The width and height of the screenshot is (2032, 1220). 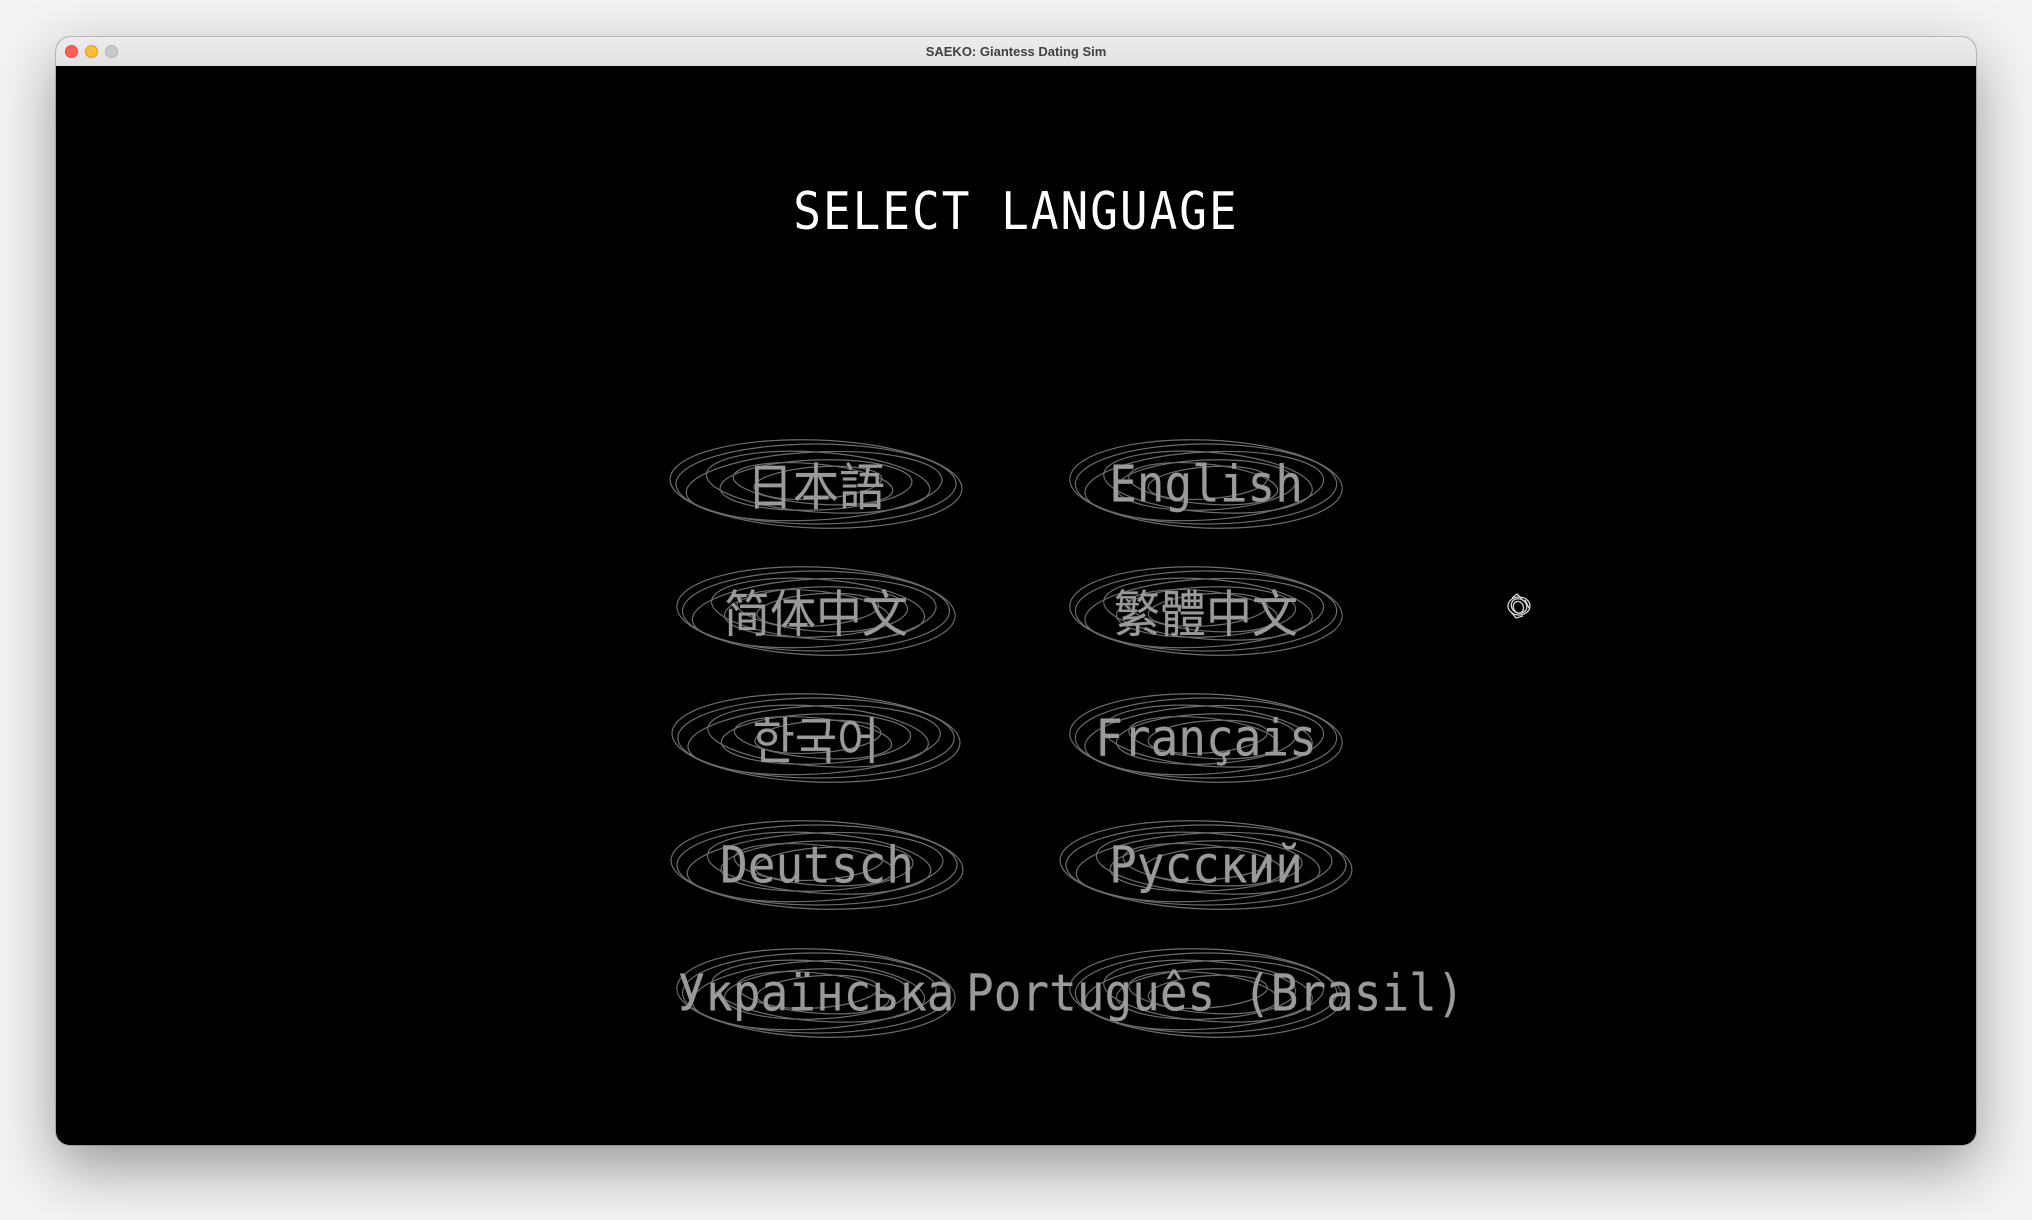 What do you see at coordinates (816, 611) in the screenshot?
I see `language-option-simplified-chinese: 简体中文` at bounding box center [816, 611].